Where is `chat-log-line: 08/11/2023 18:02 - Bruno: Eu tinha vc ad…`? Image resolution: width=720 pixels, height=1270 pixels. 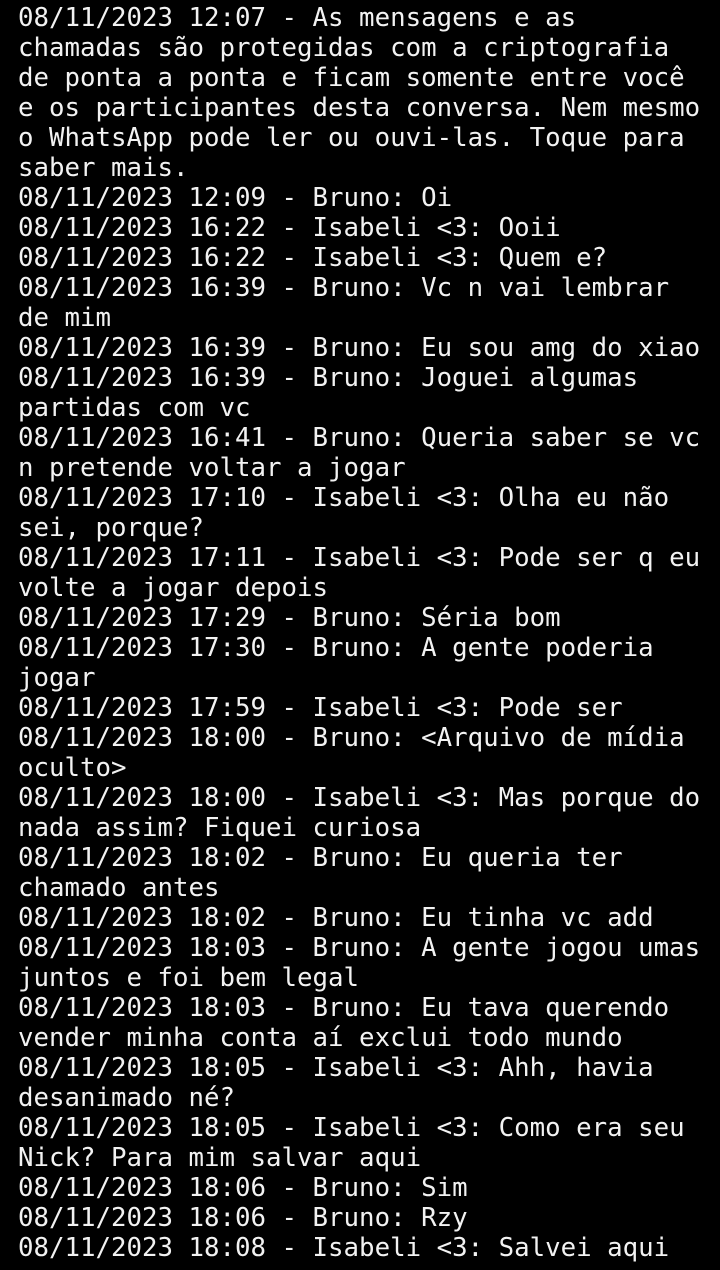
chat-log-line: 08/11/2023 18:02 - Bruno: Eu tinha vc ad… is located at coordinates (336, 918).